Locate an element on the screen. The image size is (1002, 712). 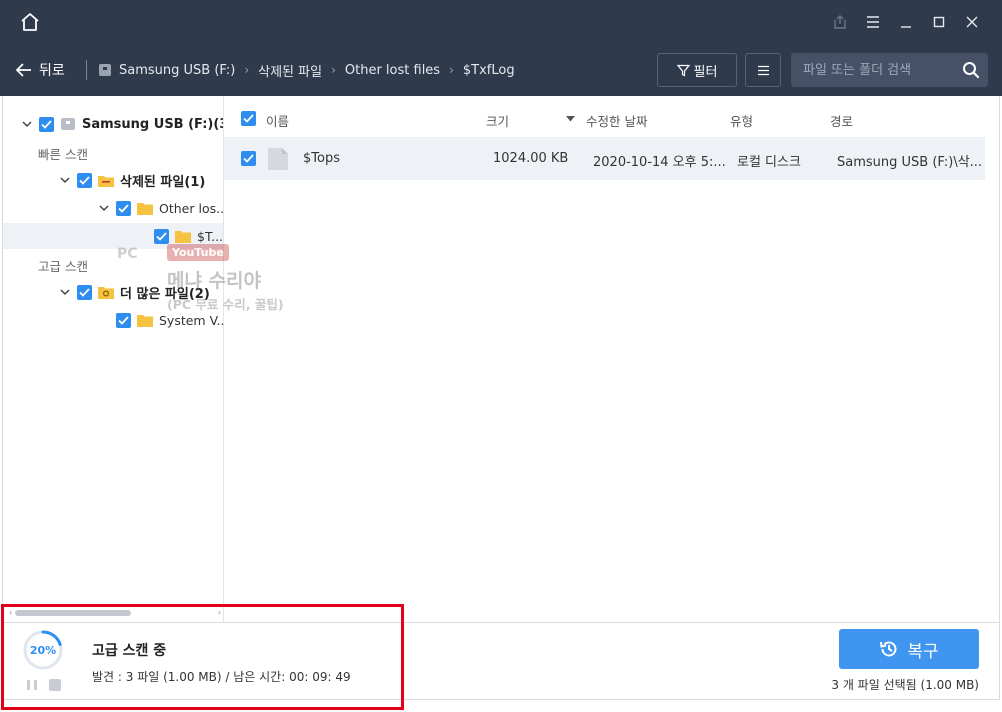
menu-icon is located at coordinates (872, 22).